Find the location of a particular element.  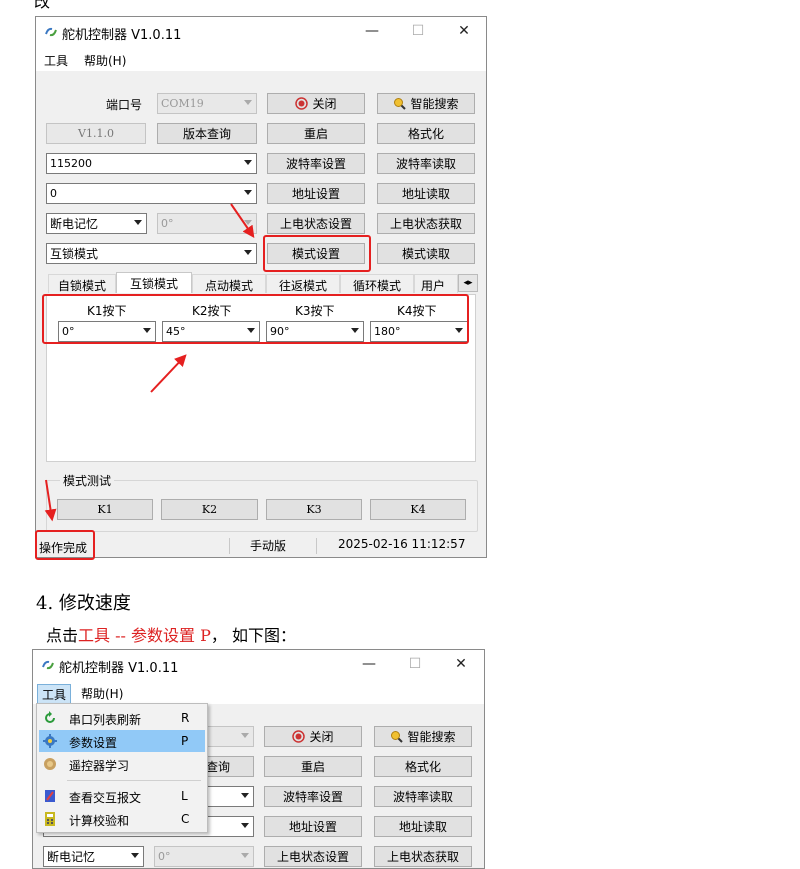

menu-separator is located at coordinates (134, 780).